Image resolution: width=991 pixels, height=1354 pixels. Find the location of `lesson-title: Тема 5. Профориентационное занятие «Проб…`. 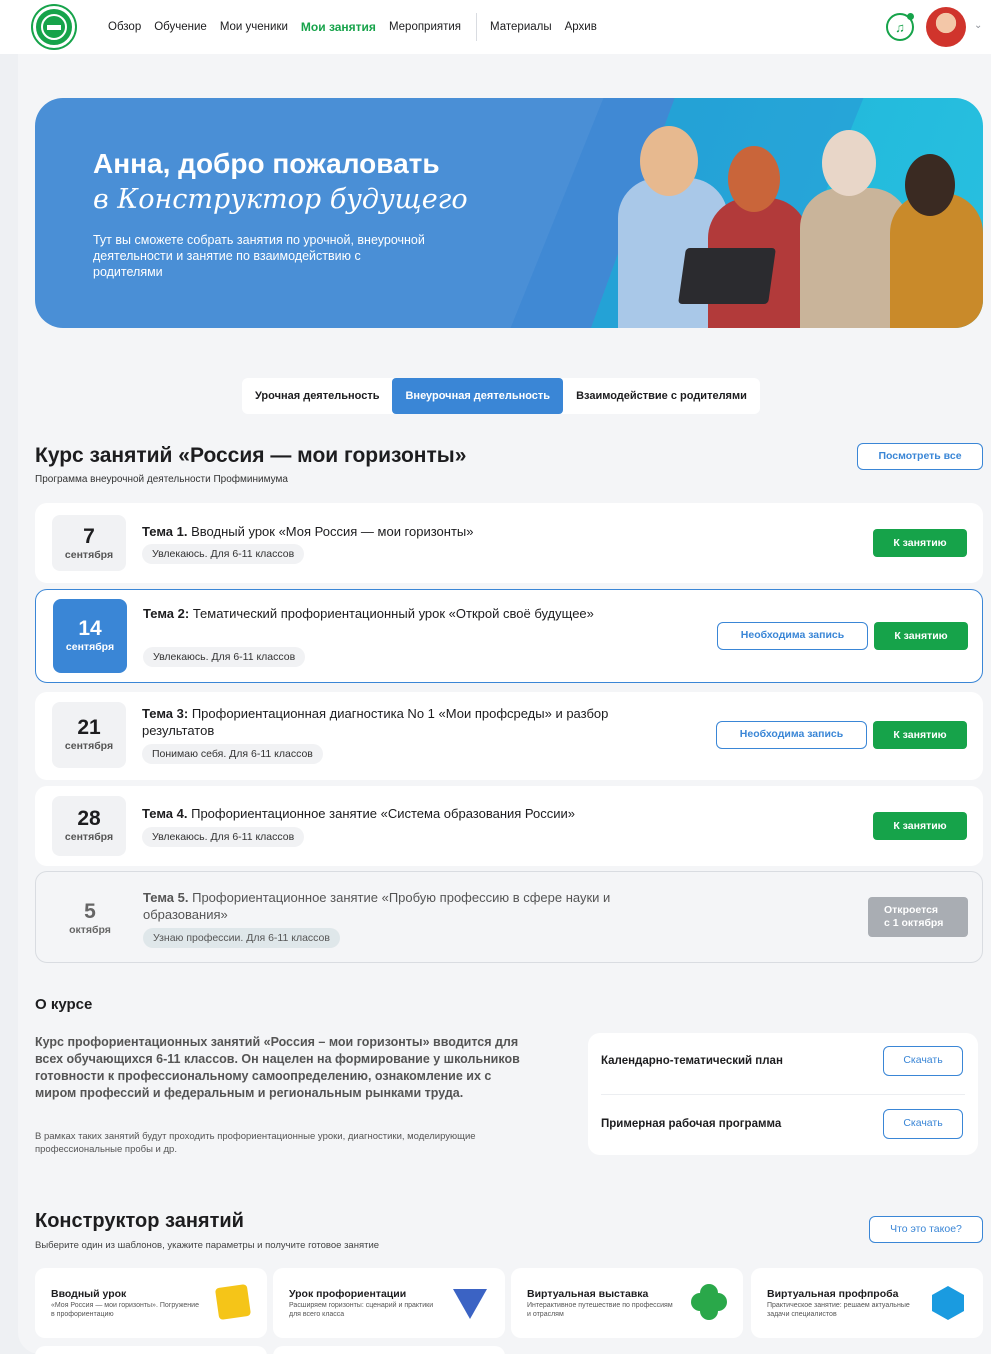

lesson-title: Тема 5. Профориентационное занятие «Проб… is located at coordinates (403, 906).